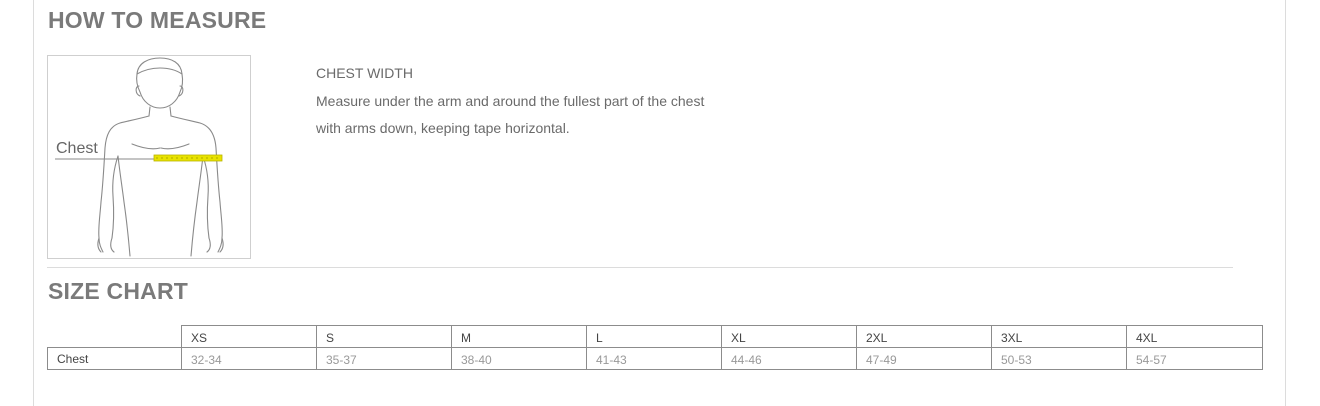 The image size is (1320, 406). Describe the element at coordinates (139, 157) in the screenshot. I see `body-outline-icon` at that location.